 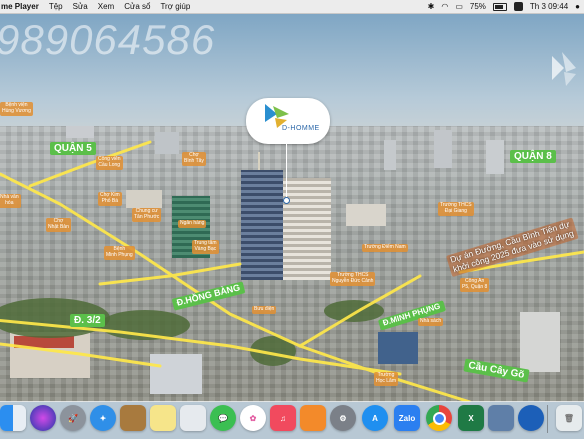 What do you see at coordinates (478, 6) in the screenshot?
I see `battery-percent: 75%` at bounding box center [478, 6].